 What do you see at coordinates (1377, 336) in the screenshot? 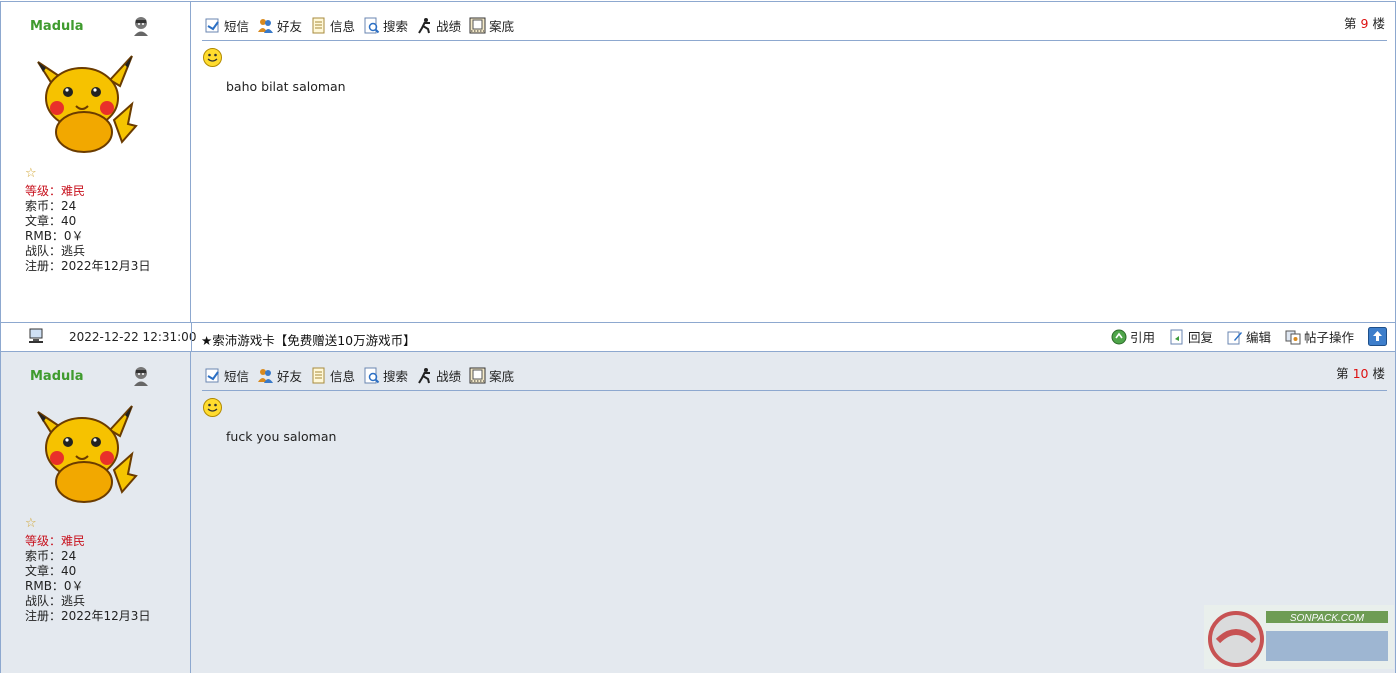
I see `back-to-top-icon` at bounding box center [1377, 336].